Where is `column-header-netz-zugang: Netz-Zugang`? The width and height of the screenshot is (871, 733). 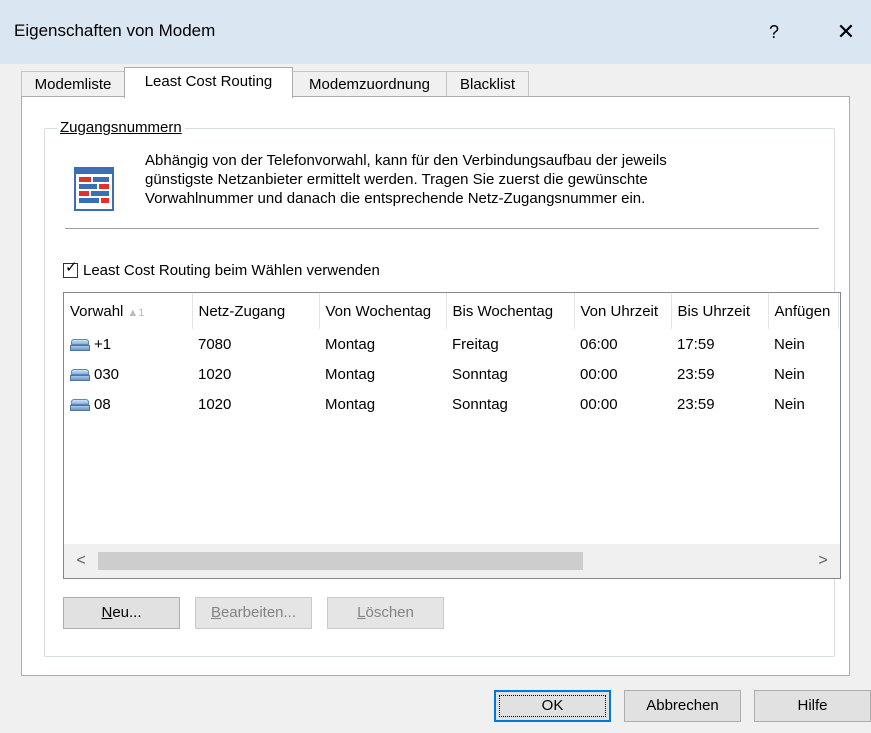
column-header-netz-zugang: Netz-Zugang is located at coordinates (256, 311).